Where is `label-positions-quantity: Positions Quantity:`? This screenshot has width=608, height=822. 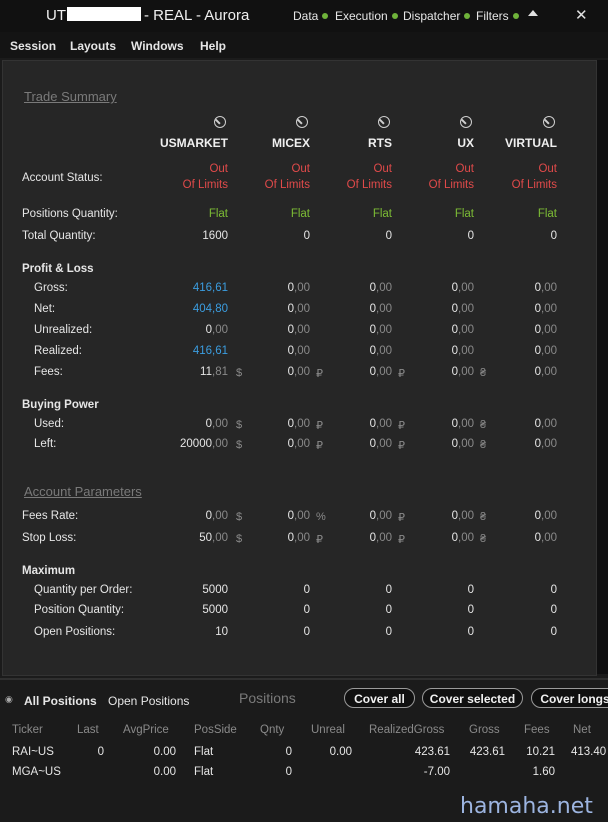
label-positions-quantity: Positions Quantity: is located at coordinates (70, 214).